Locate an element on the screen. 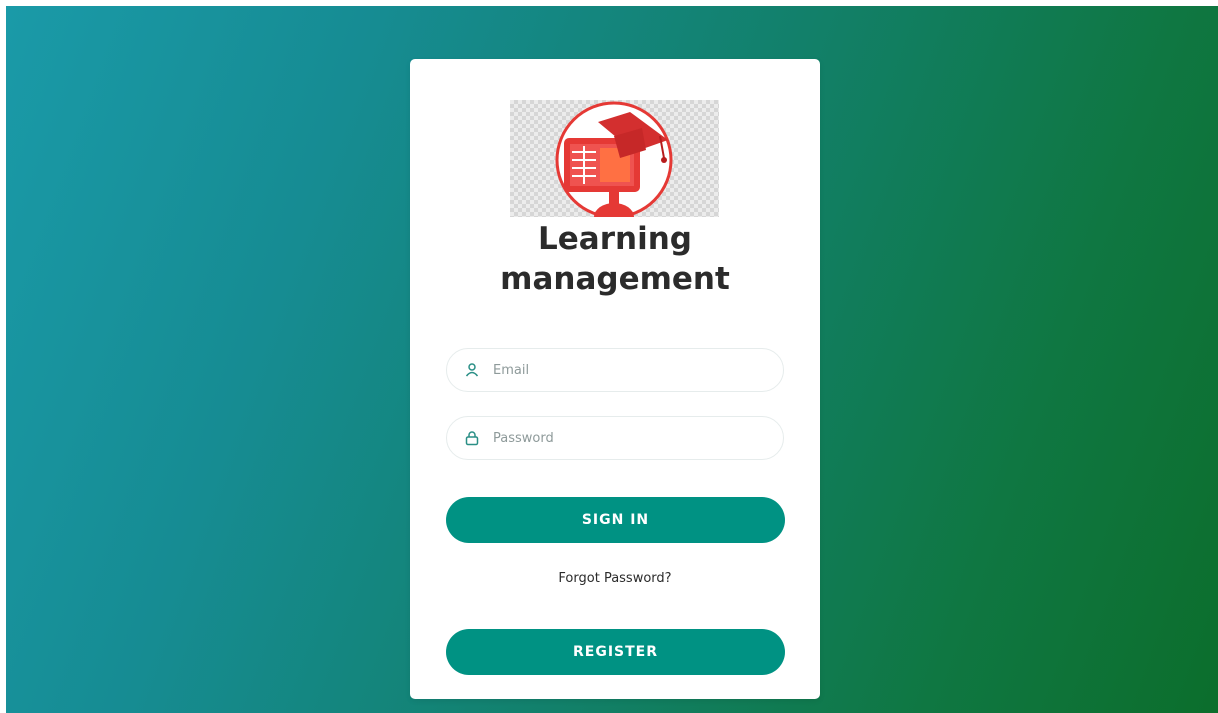  graduation-cap-monitor-logo-icon is located at coordinates (614, 159).